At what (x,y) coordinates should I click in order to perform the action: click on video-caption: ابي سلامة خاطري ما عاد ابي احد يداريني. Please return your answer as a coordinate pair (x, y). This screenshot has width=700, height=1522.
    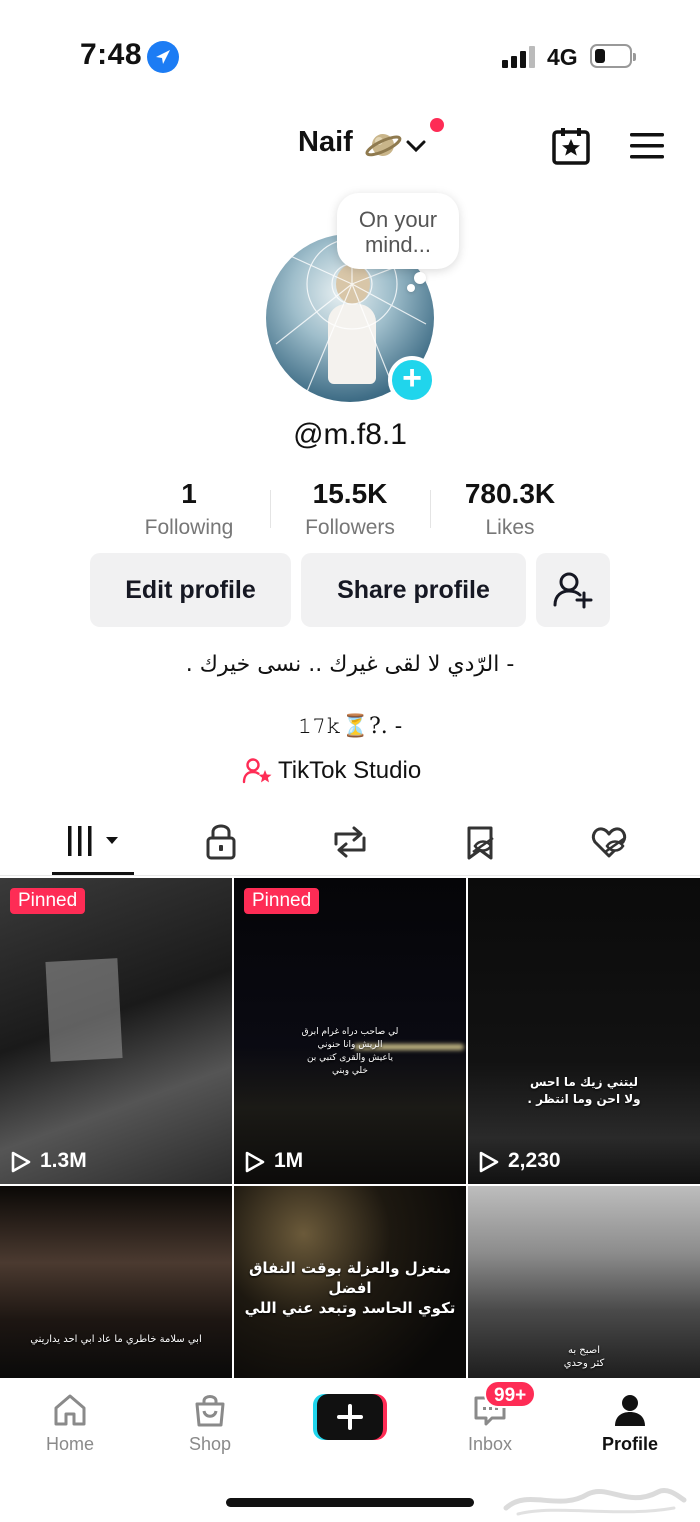
    Looking at the image, I should click on (116, 1339).